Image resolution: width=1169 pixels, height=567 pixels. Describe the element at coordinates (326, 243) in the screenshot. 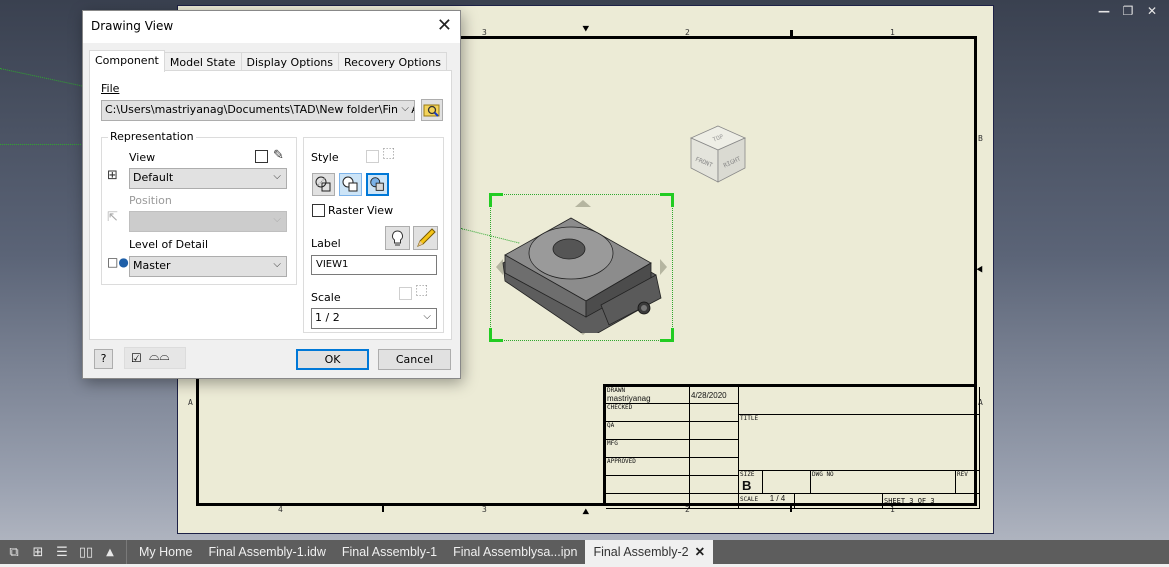

I see `label-label: Label` at that location.